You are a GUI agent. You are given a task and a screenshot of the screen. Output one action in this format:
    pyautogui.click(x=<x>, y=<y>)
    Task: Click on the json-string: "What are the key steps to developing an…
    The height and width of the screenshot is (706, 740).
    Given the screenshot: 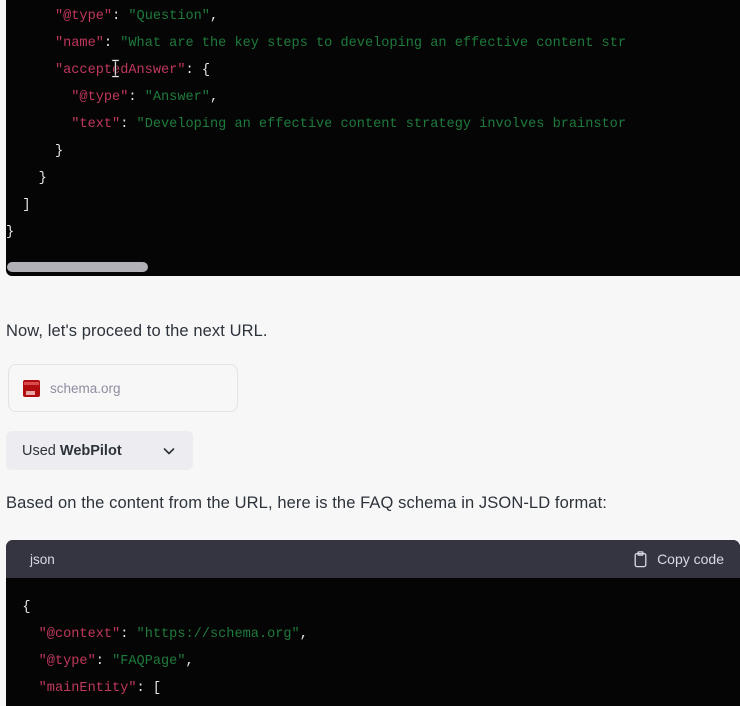 What is the action you would take?
    pyautogui.click(x=373, y=43)
    